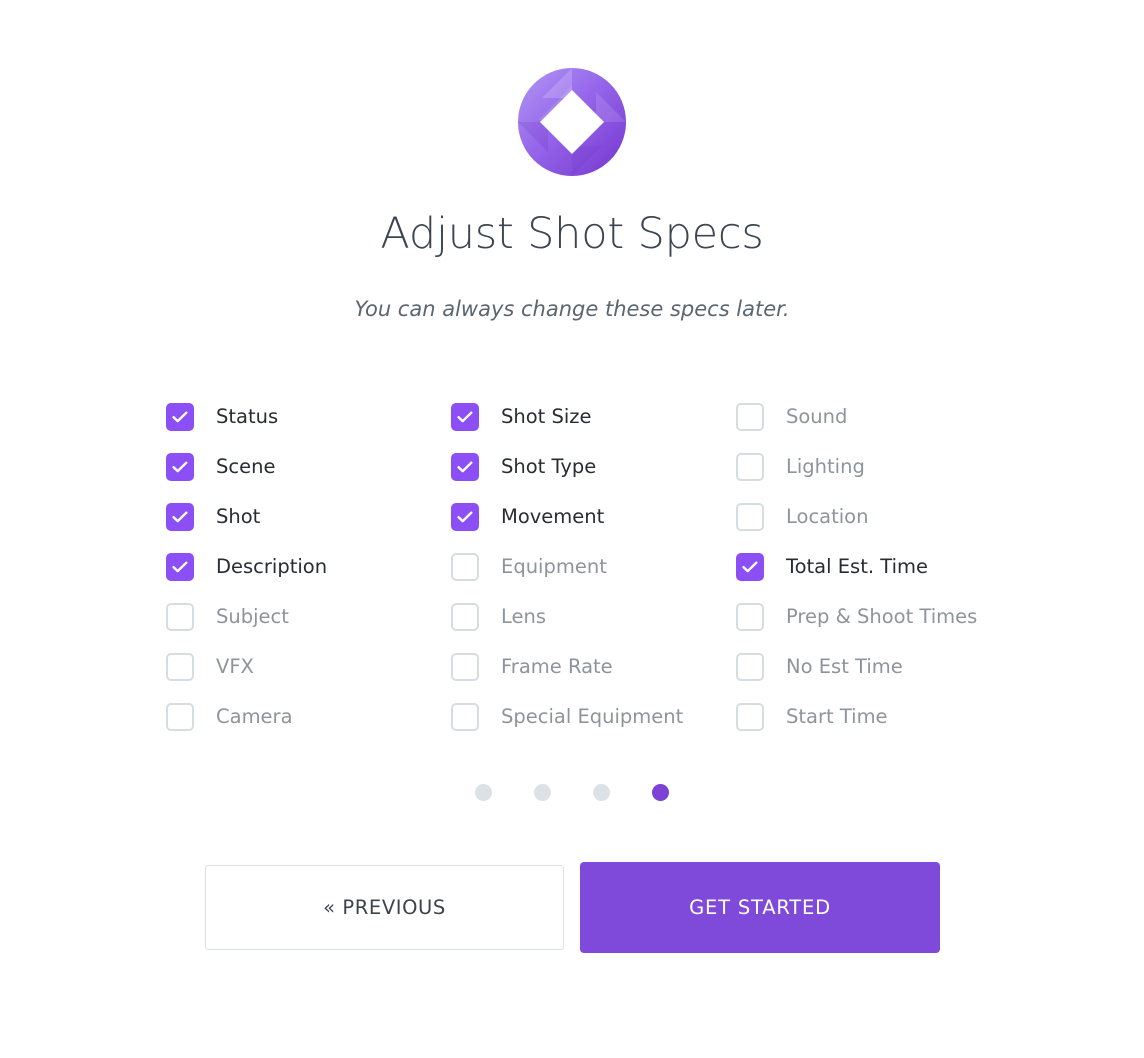 The width and height of the screenshot is (1144, 1058). What do you see at coordinates (308, 667) in the screenshot?
I see `spec-row: VFX` at bounding box center [308, 667].